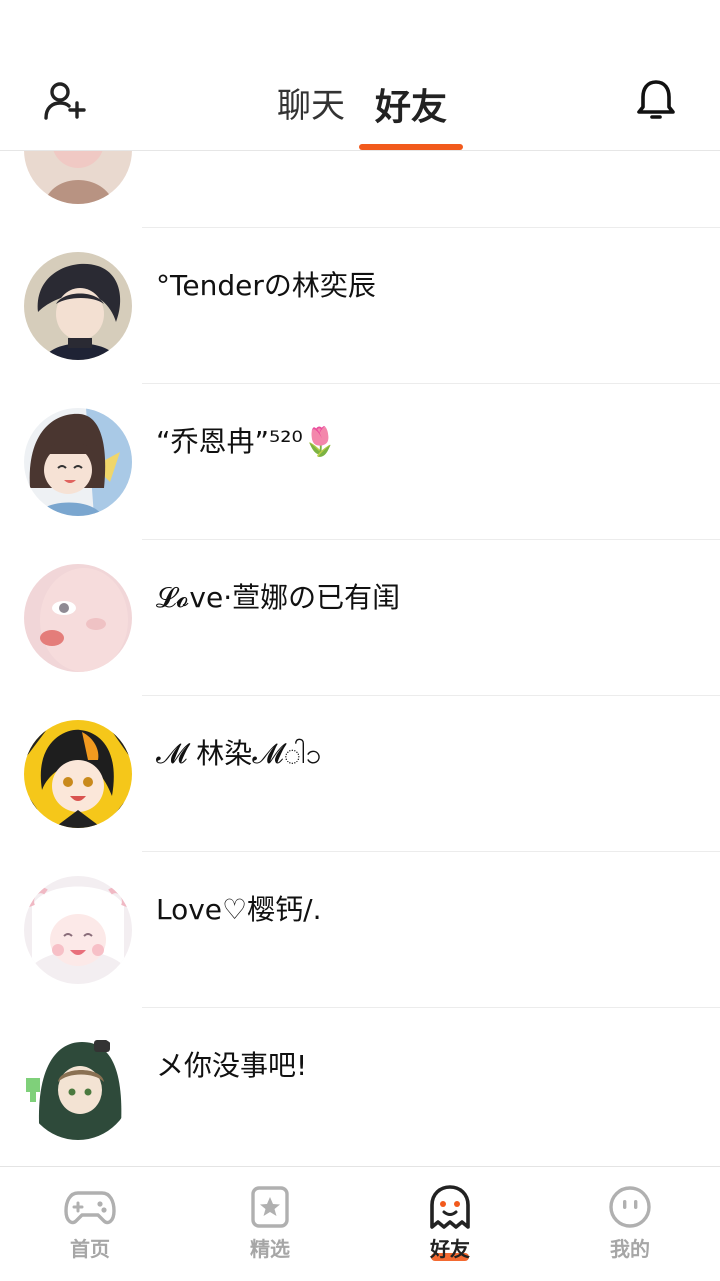 The image size is (720, 1281). What do you see at coordinates (90, 1208) in the screenshot?
I see `gamepad-icon` at bounding box center [90, 1208].